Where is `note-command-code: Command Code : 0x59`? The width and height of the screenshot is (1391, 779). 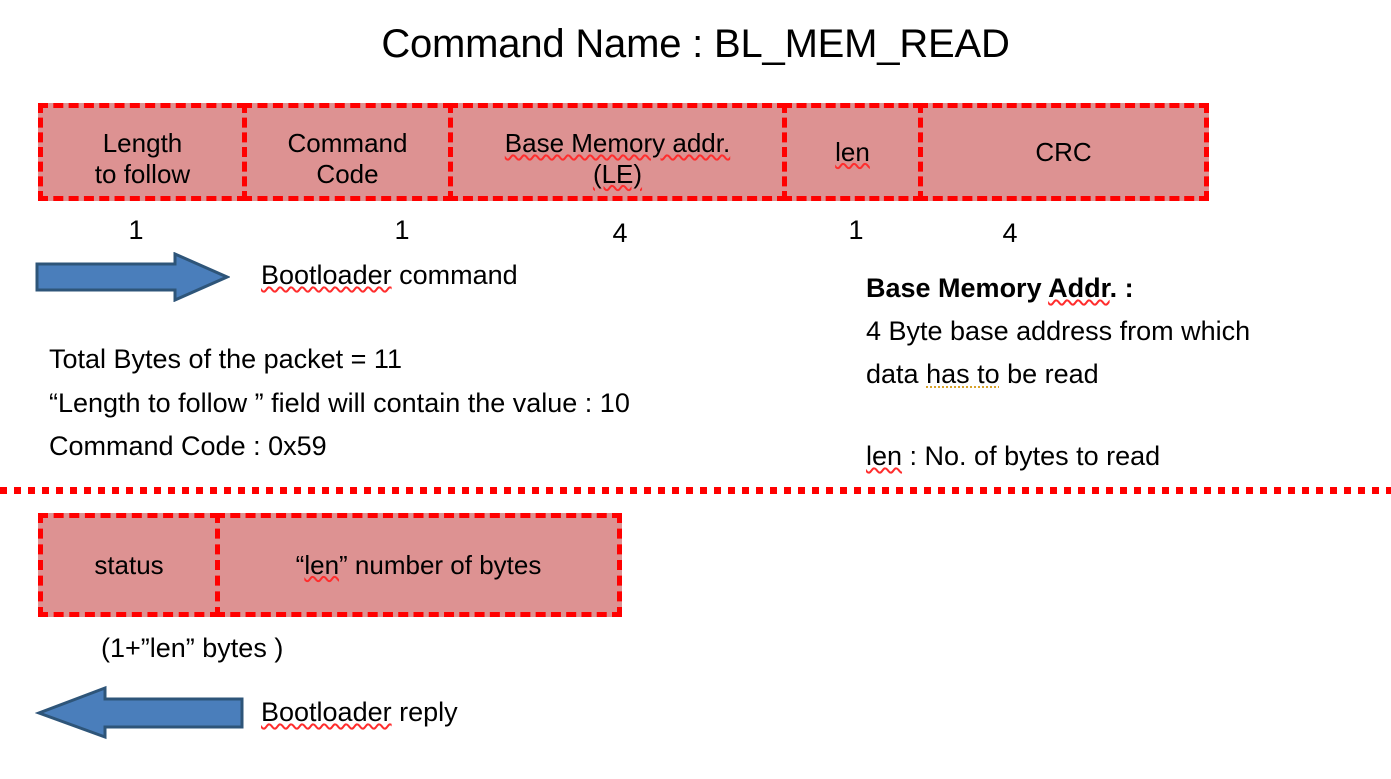 note-command-code: Command Code : 0x59 is located at coordinates (188, 446).